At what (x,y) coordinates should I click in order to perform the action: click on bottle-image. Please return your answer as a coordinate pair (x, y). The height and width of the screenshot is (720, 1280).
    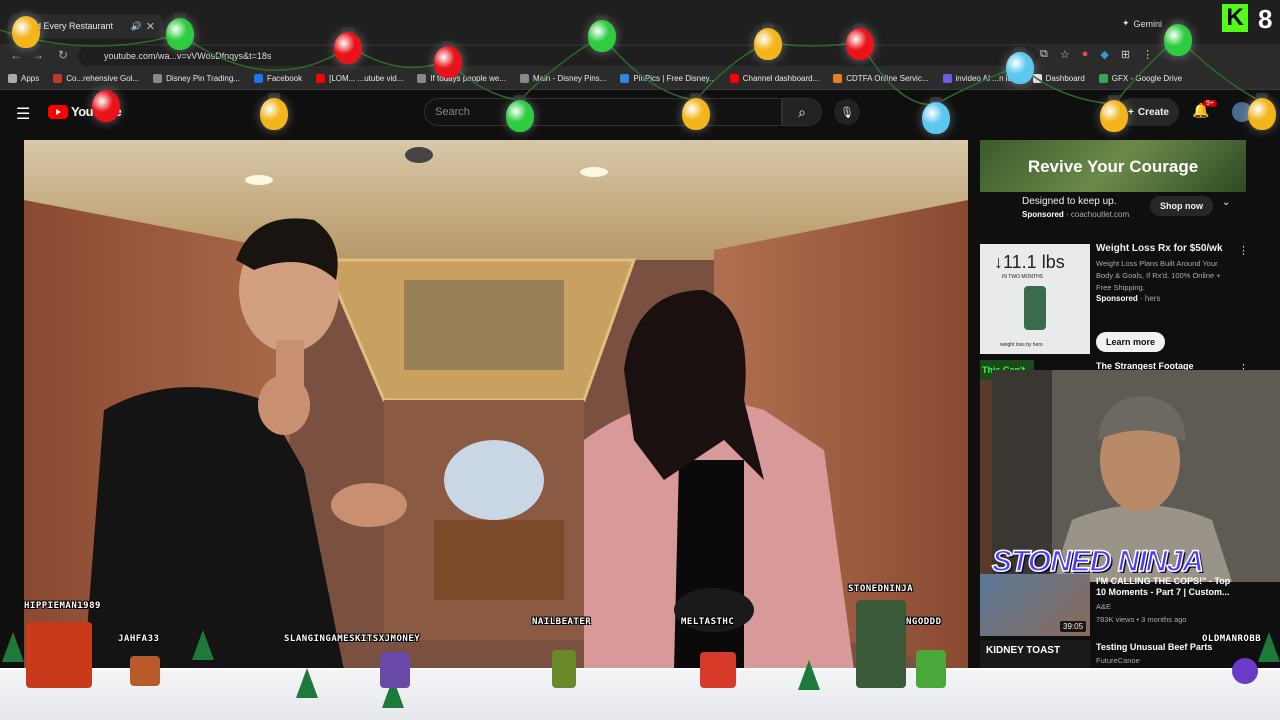
    Looking at the image, I should click on (1035, 308).